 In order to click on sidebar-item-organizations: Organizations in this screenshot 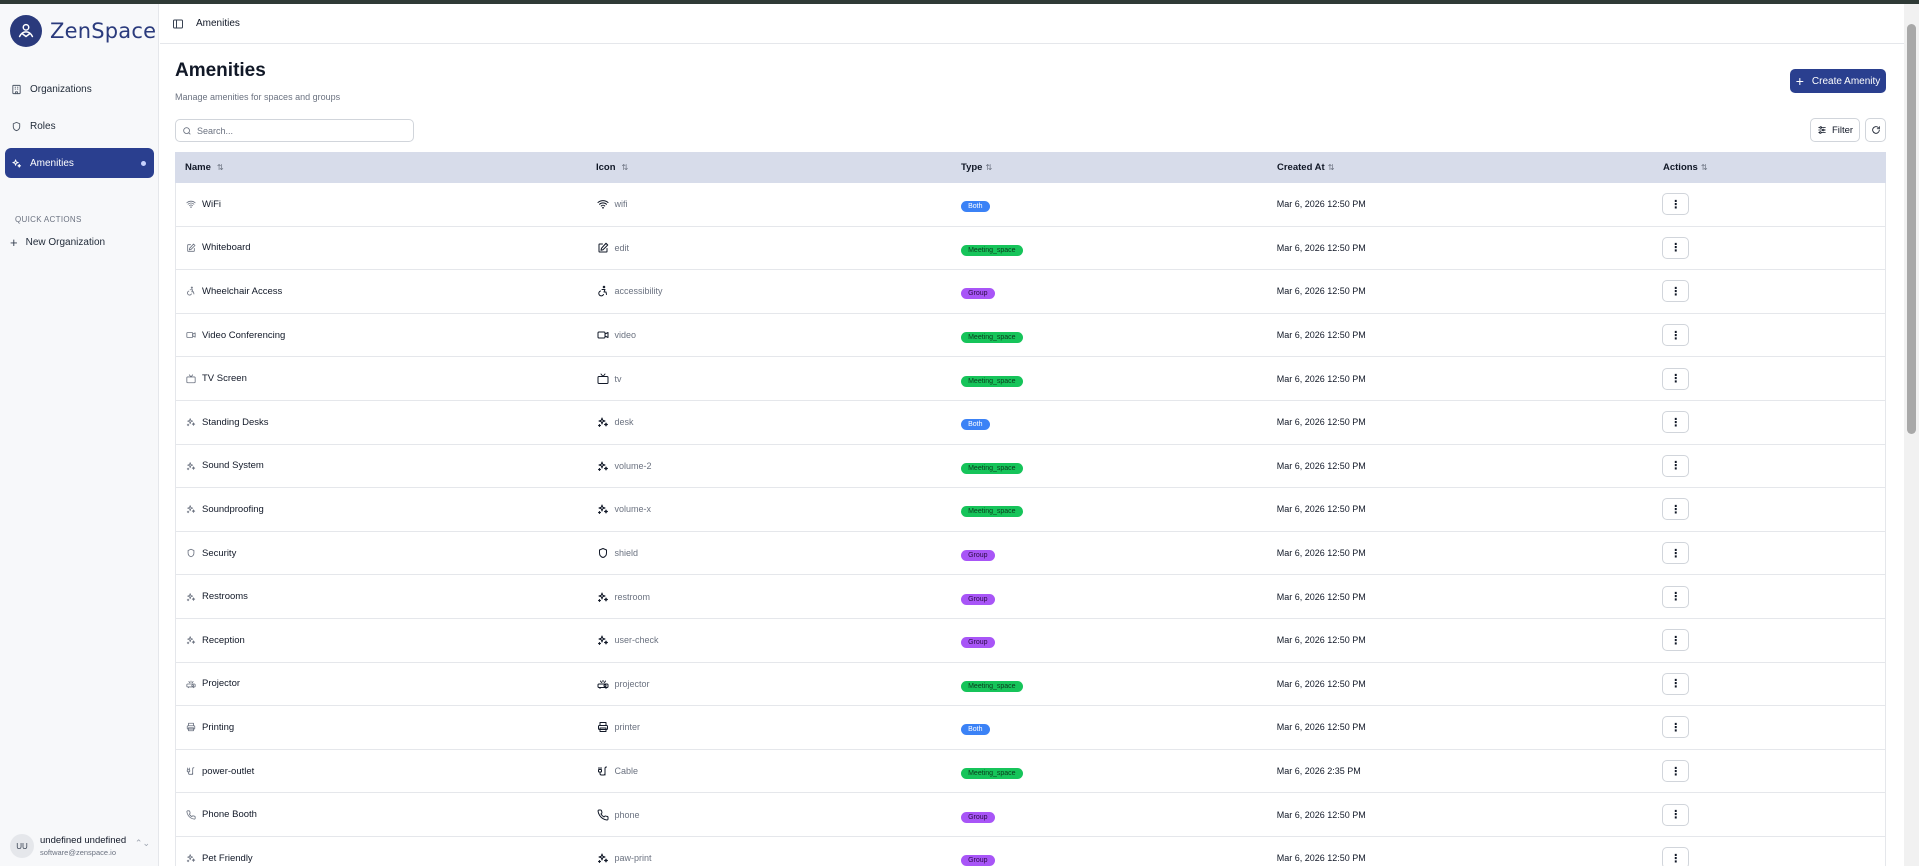, I will do `click(79, 89)`.